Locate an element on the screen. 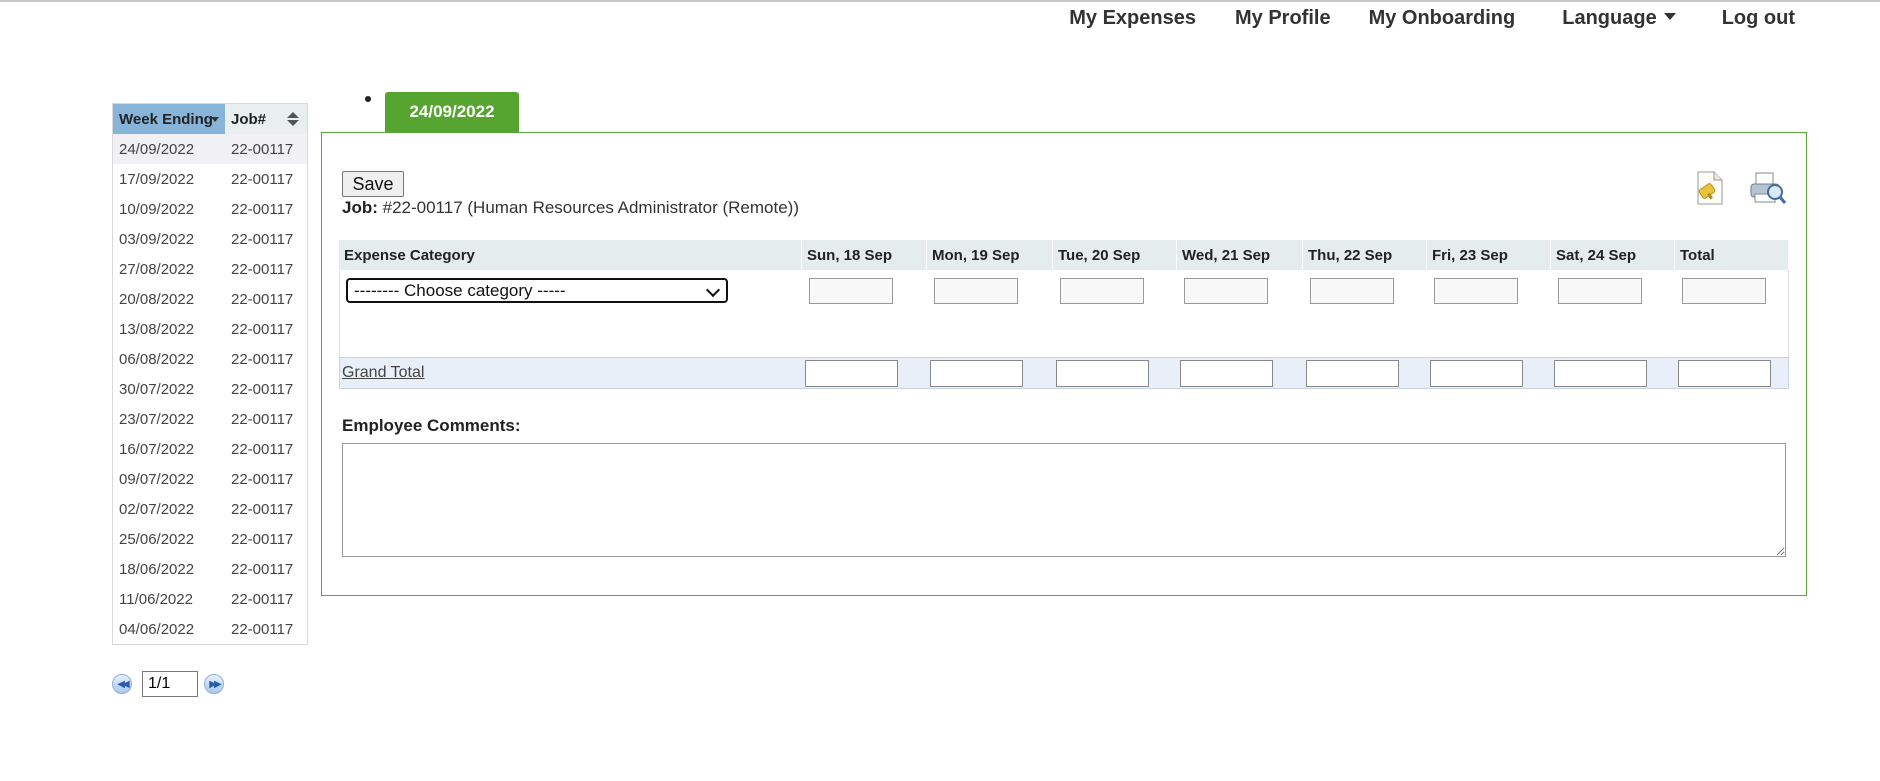 This screenshot has height=781, width=1880. sort-desc-icon is located at coordinates (215, 119).